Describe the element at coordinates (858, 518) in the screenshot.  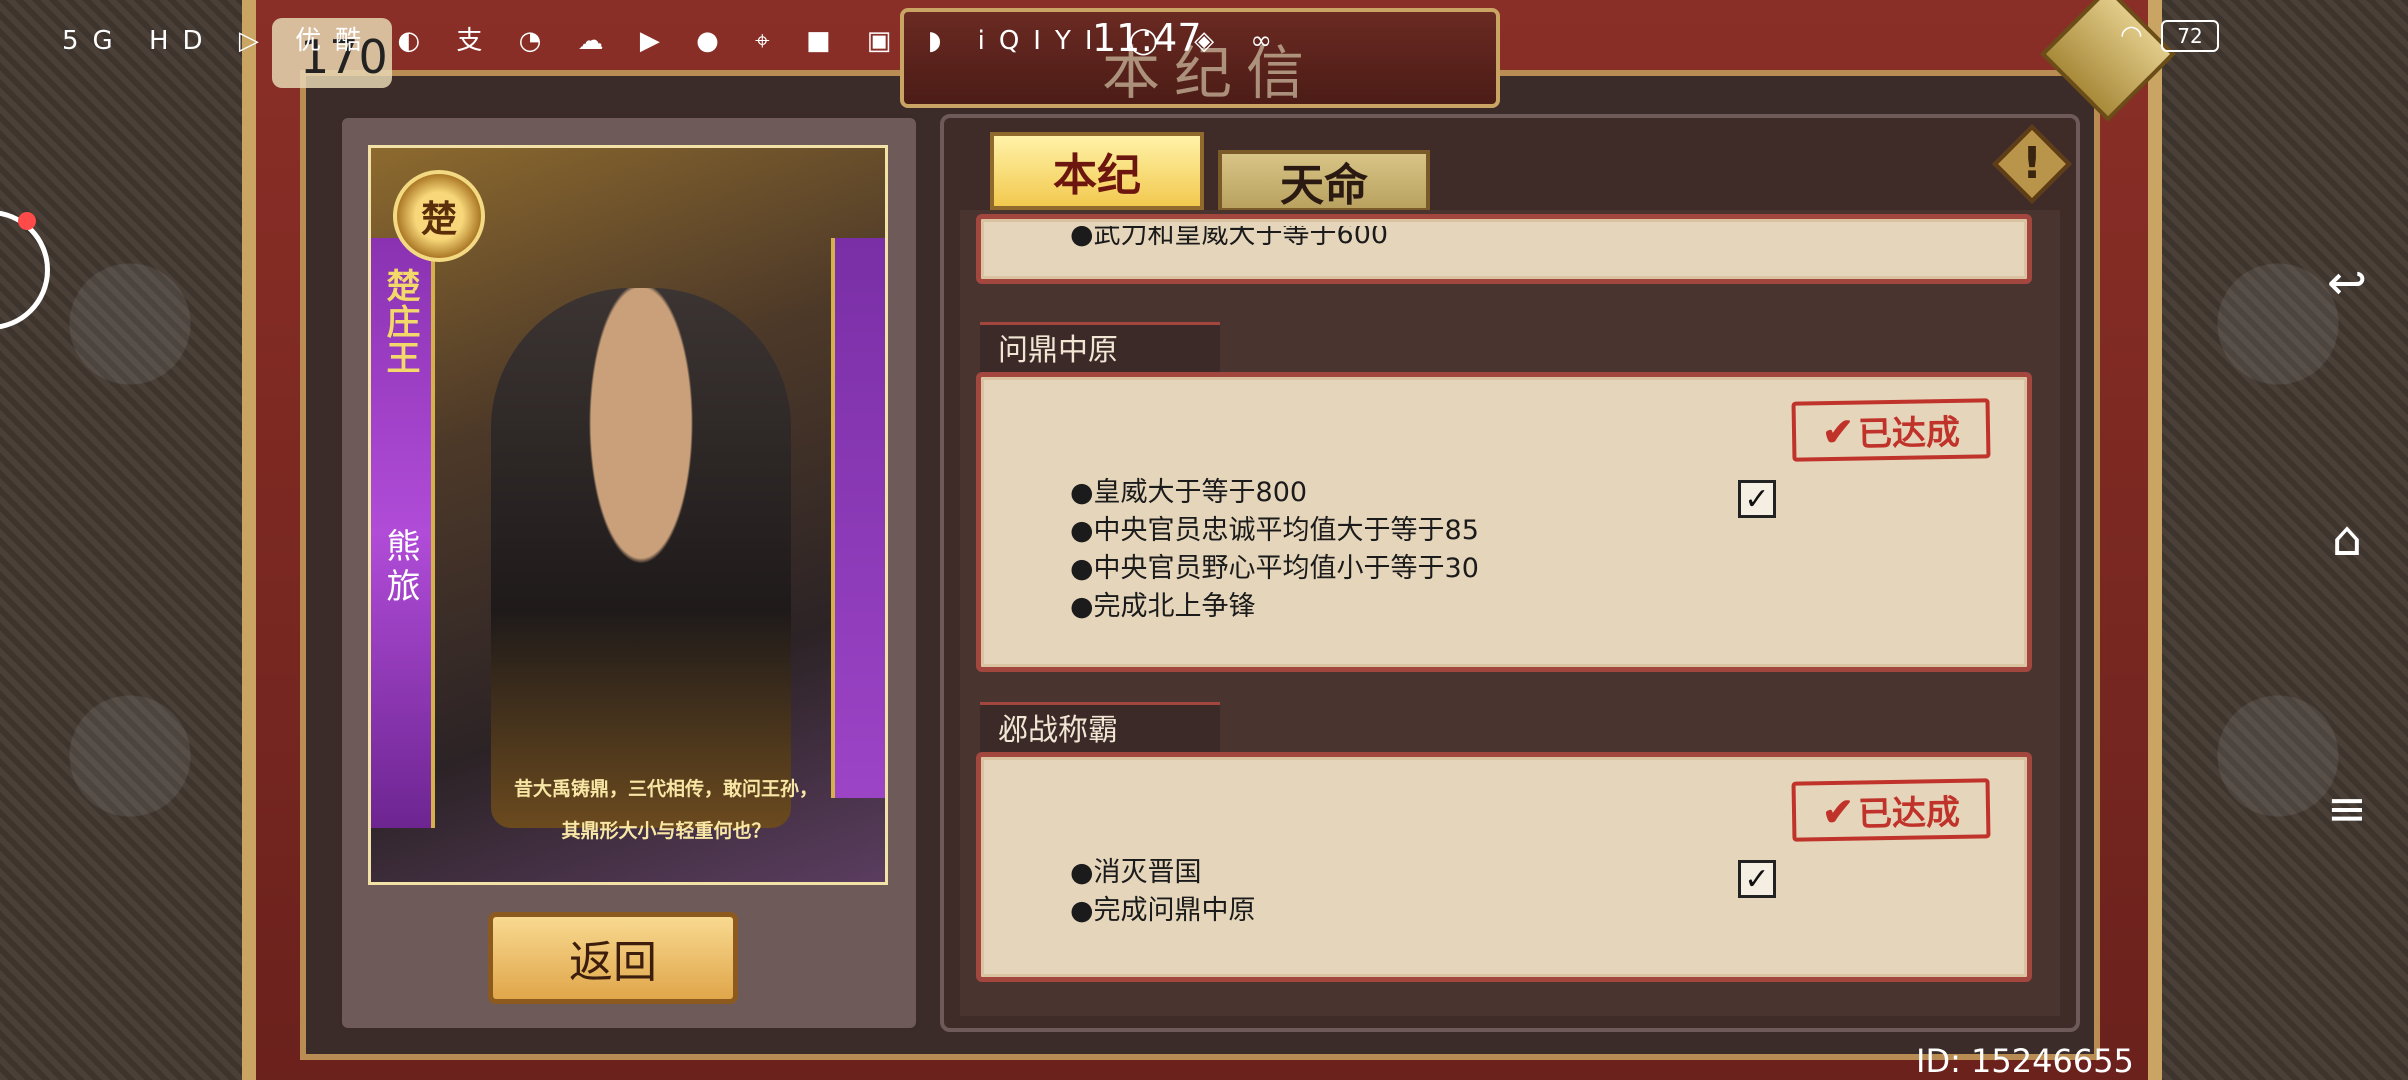
I see `card-right-border` at that location.